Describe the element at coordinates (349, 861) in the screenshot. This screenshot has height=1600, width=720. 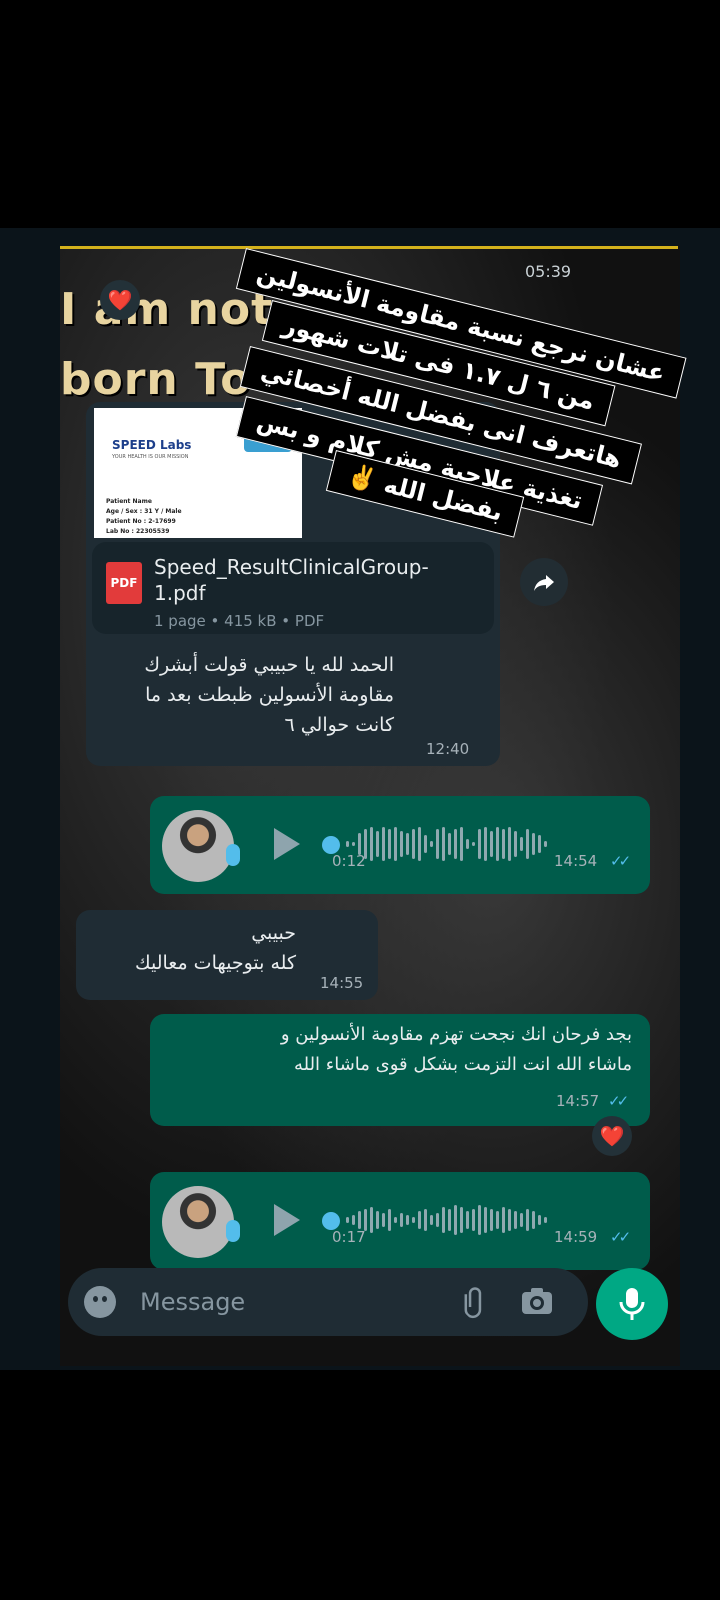
I see `voice-duration: 0:12` at that location.